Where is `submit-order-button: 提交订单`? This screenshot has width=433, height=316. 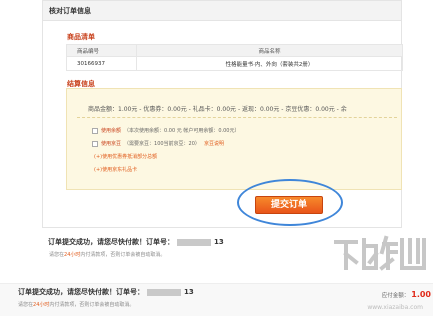
submit-order-button: 提交订单 is located at coordinates (289, 205).